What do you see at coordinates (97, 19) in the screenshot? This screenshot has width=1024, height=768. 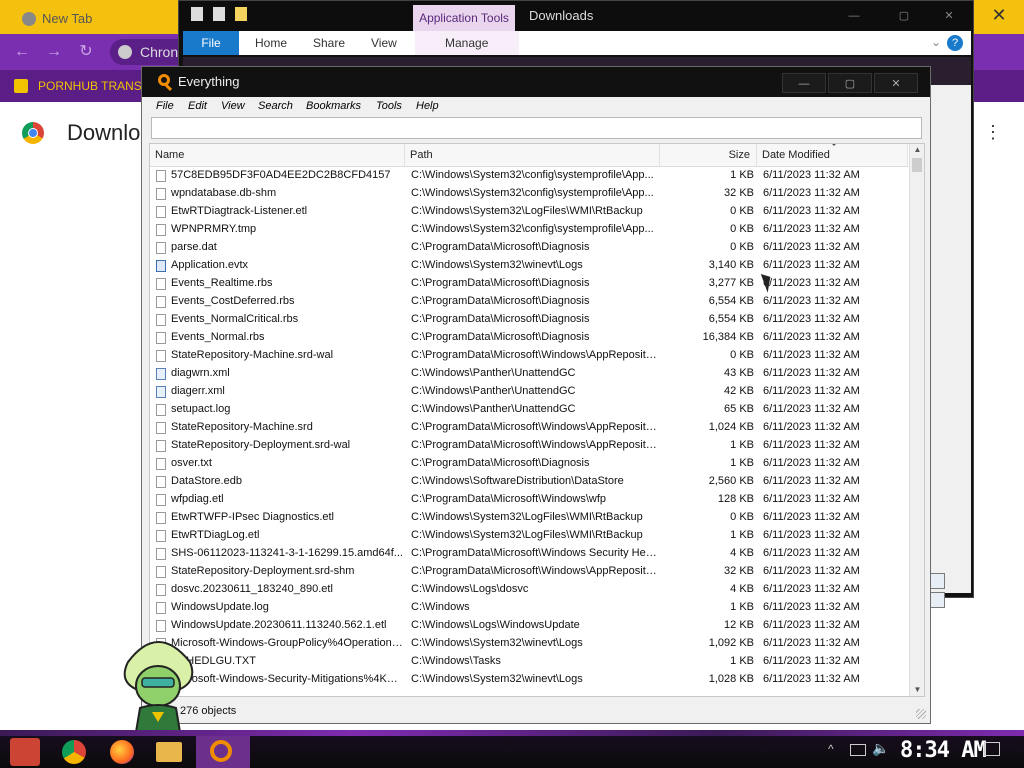 I see `chrome-tab: New Tab` at bounding box center [97, 19].